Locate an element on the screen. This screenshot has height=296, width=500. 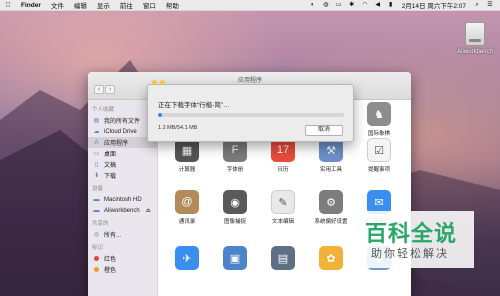
sidebar-item-label: Aliworkbench is located at coordinates (122, 210).